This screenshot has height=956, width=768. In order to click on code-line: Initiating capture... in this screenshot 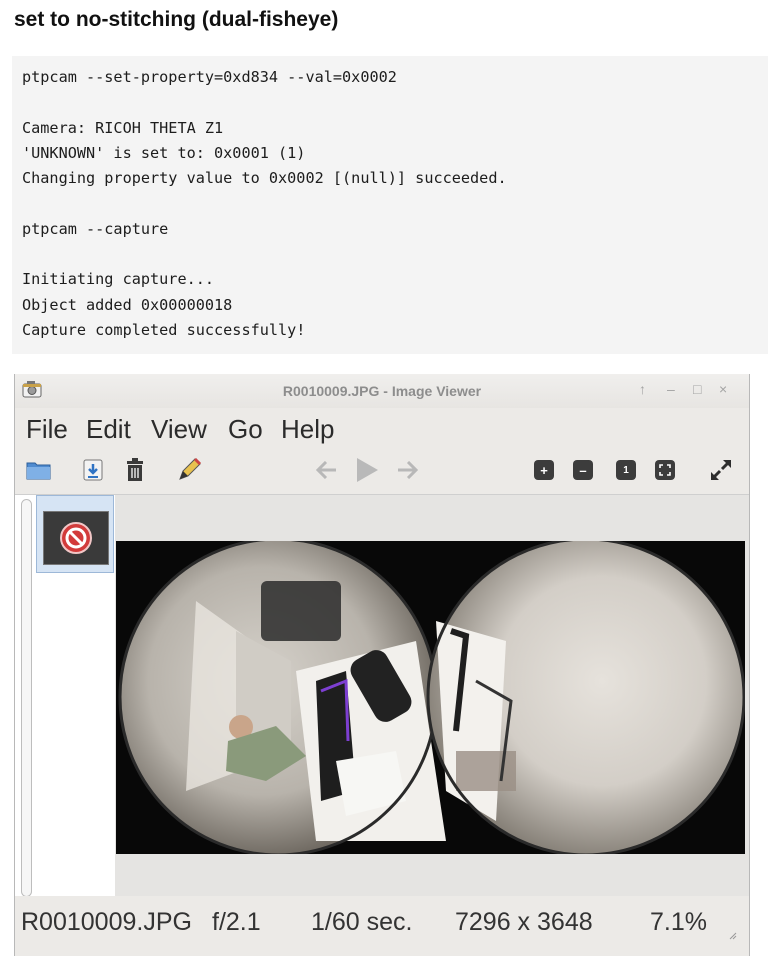, I will do `click(118, 279)`.